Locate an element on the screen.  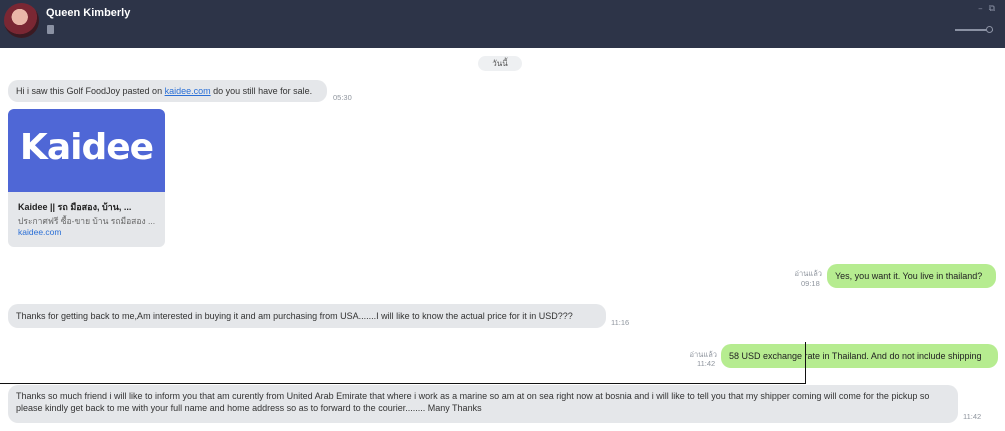
date-divider: วันนี้ is located at coordinates (500, 63).